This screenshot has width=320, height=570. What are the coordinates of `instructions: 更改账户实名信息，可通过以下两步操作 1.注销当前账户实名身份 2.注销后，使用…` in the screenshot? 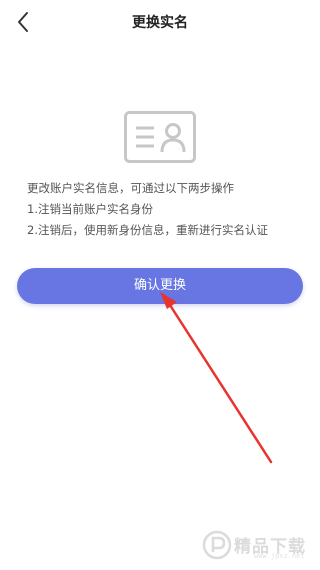 It's located at (172, 209).